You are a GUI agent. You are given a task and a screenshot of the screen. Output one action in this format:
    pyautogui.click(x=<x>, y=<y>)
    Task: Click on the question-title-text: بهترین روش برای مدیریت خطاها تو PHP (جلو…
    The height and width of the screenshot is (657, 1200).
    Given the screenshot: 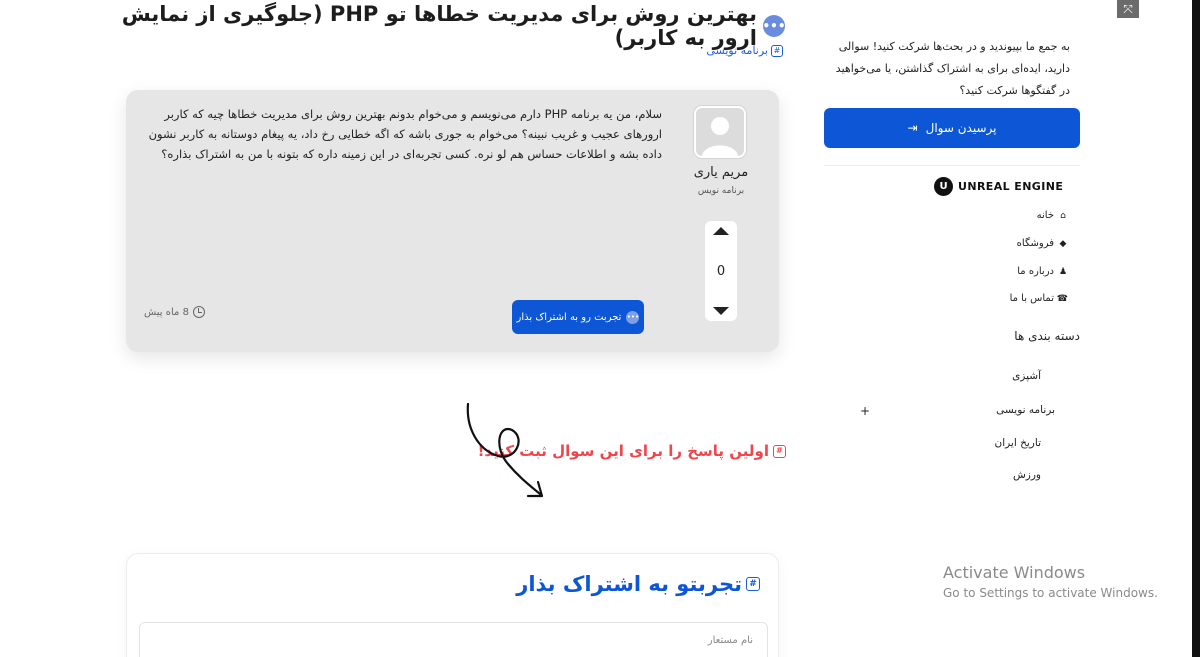 What is the action you would take?
    pyautogui.click(x=439, y=26)
    